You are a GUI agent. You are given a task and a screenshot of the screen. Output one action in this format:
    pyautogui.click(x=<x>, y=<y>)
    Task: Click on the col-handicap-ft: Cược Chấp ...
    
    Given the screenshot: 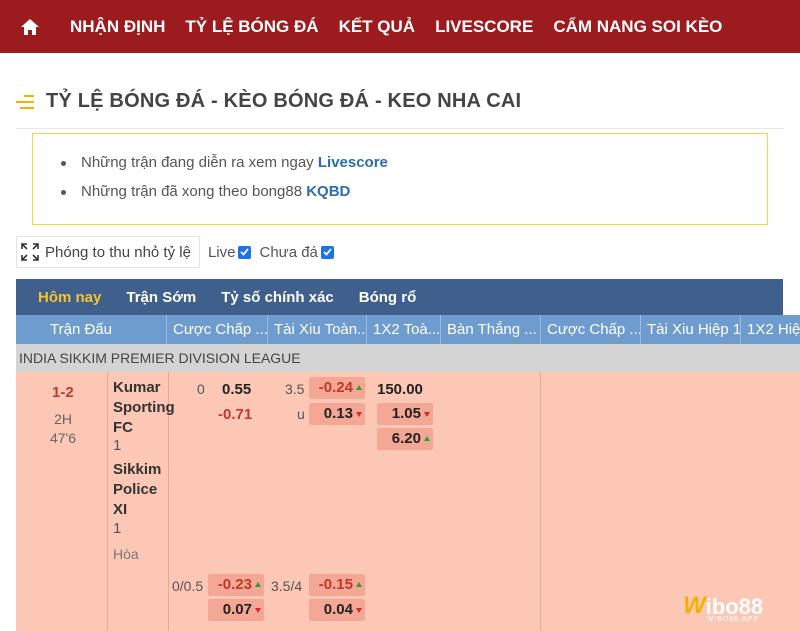 What is the action you would take?
    pyautogui.click(x=217, y=329)
    